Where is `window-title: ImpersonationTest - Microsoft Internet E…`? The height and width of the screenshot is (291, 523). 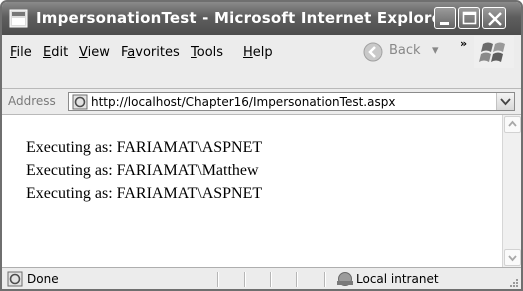
window-title: ImpersonationTest - Microsoft Internet E… is located at coordinates (243, 18).